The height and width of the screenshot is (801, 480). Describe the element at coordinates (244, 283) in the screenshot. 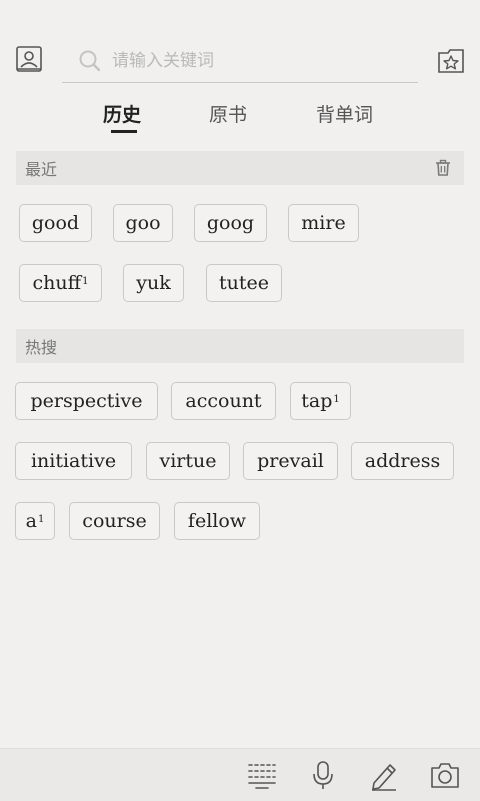

I see `recent-word-chip: tutee` at that location.